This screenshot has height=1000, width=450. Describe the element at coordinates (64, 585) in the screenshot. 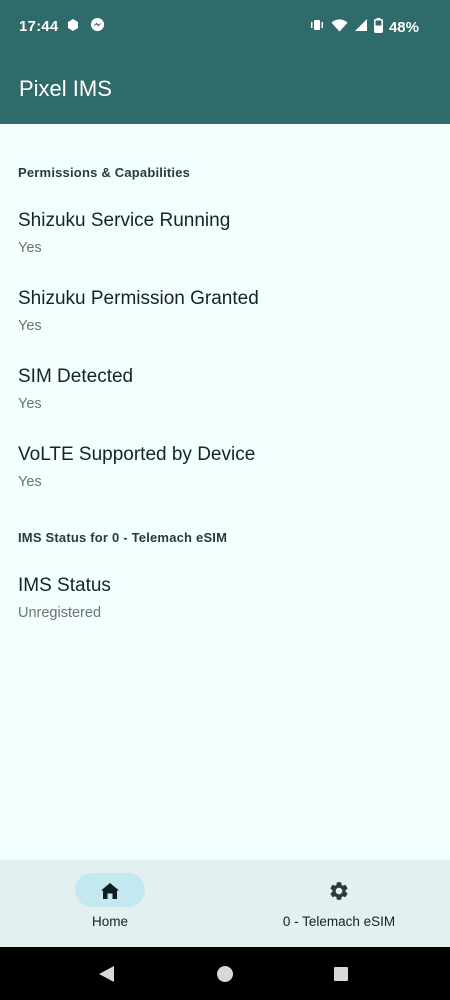

I see `pref-title: IMS Status` at that location.